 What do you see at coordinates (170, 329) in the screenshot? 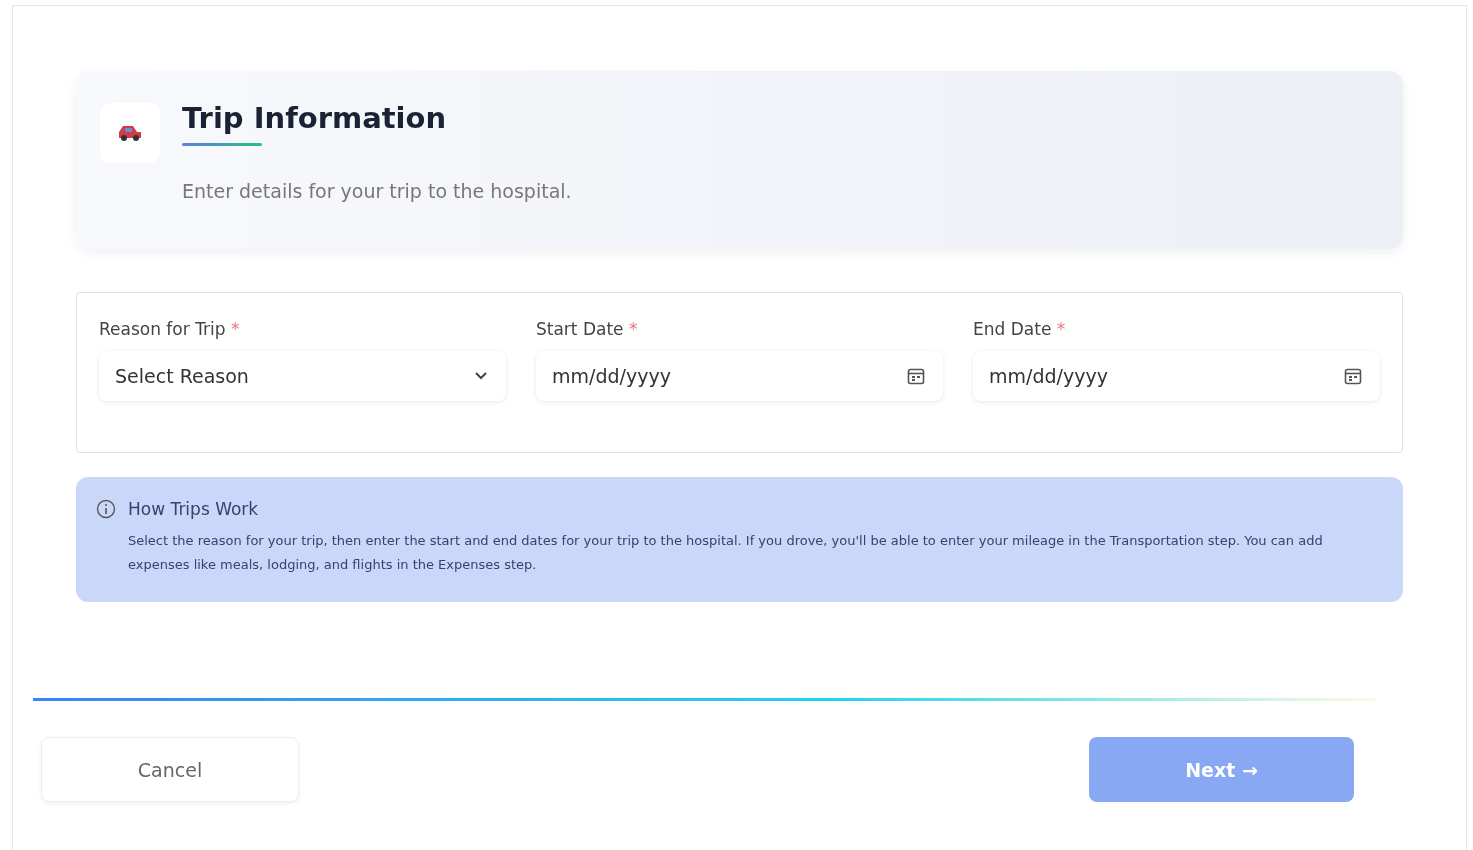
I see `field-label: Reason for Trip *` at bounding box center [170, 329].